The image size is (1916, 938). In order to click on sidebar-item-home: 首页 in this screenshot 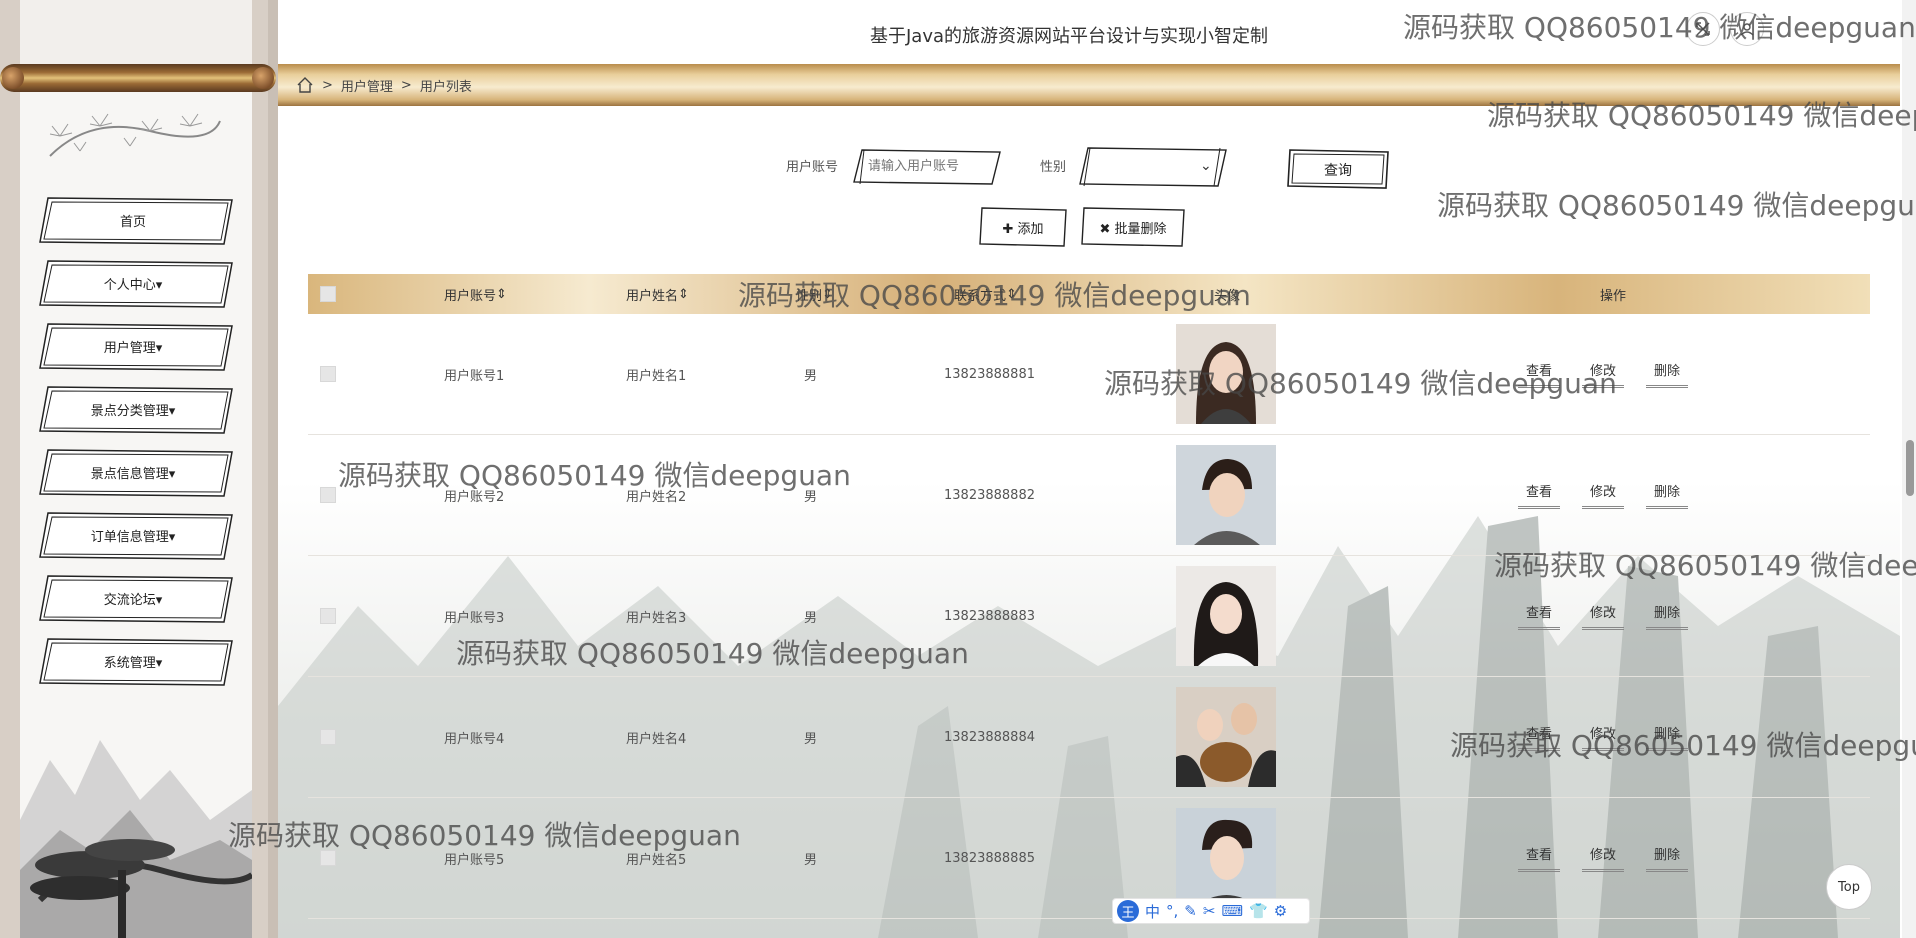, I will do `click(135, 220)`.